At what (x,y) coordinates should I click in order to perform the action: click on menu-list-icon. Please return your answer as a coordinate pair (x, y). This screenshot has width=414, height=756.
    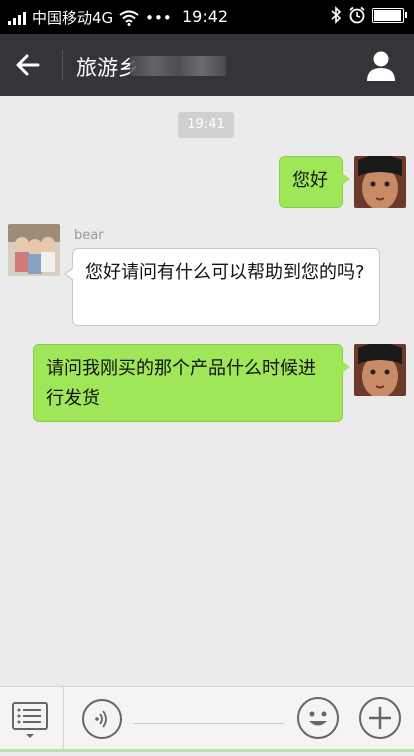
    Looking at the image, I should click on (30, 720).